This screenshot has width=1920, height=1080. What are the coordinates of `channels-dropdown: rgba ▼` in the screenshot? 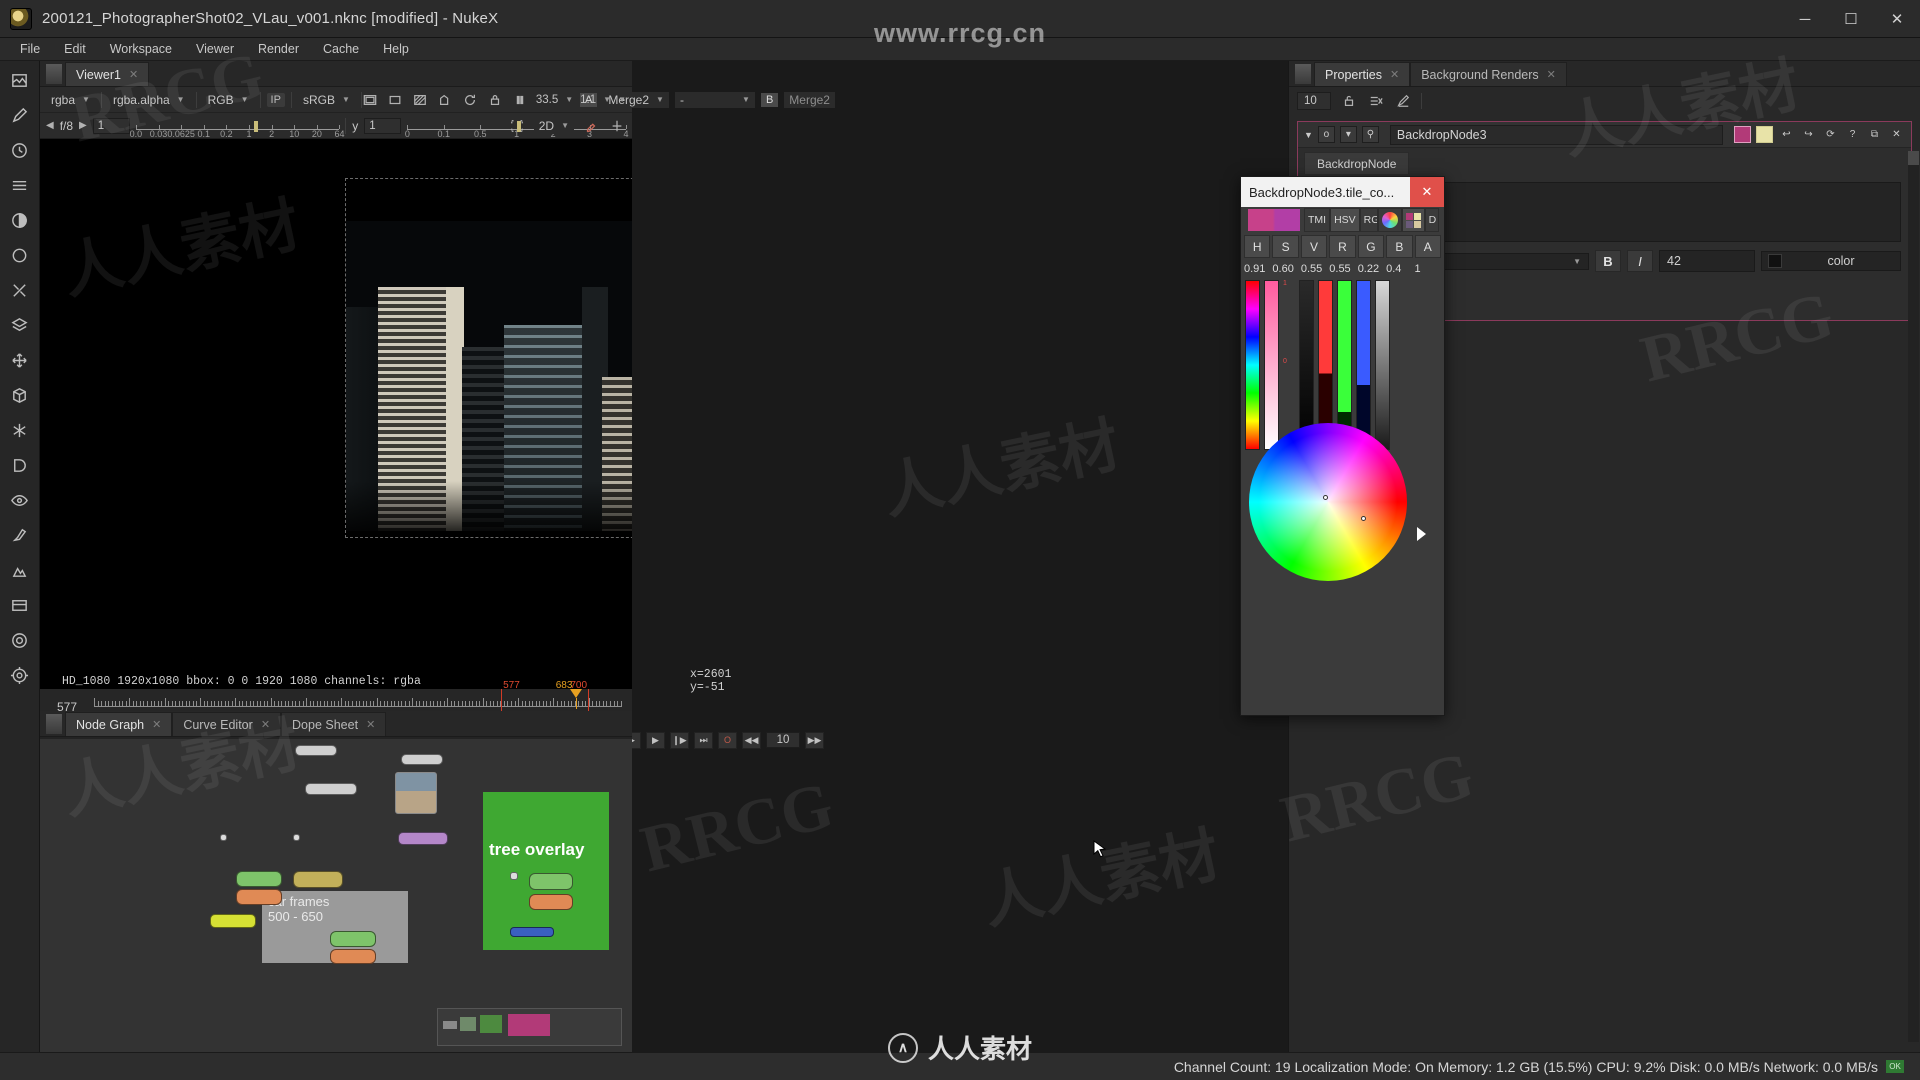 It's located at (70, 99).